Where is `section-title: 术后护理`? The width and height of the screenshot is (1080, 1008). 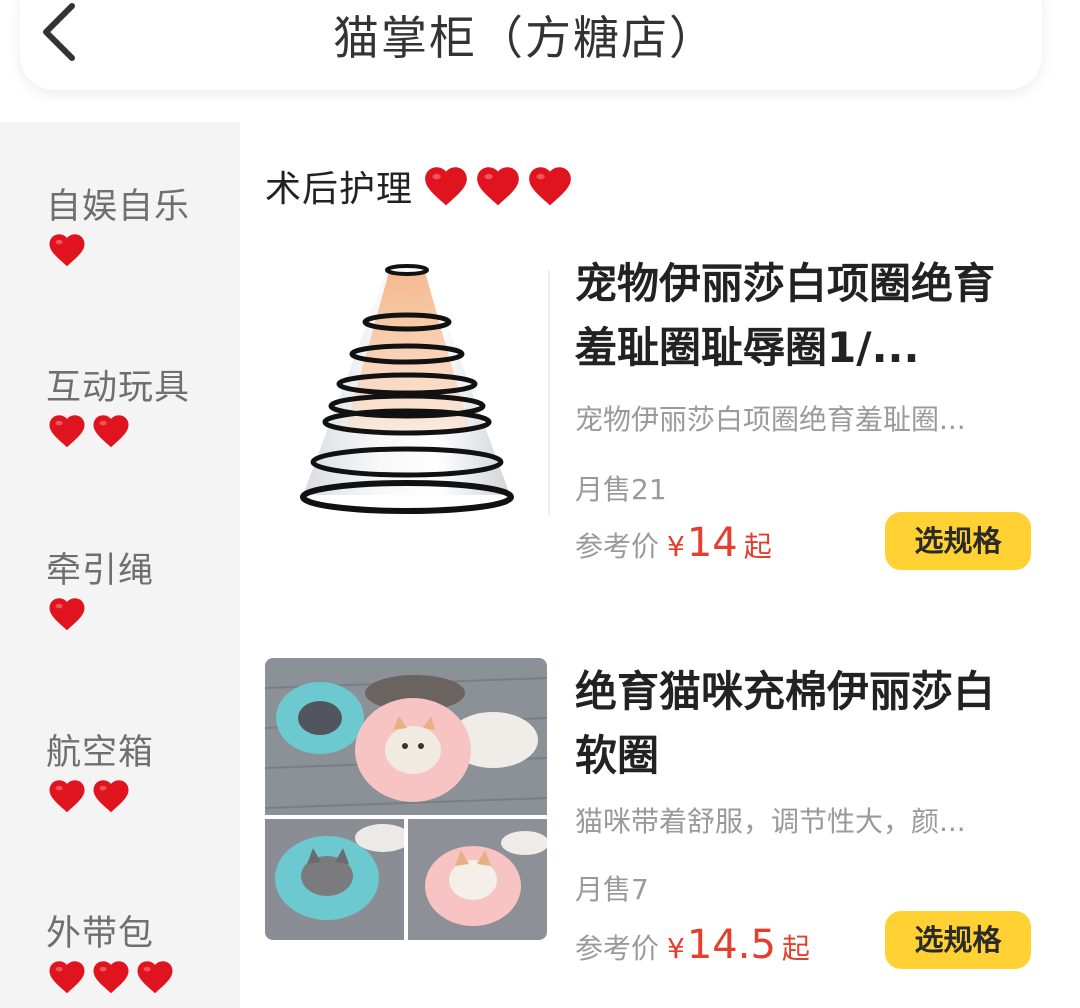
section-title: 术后护理 is located at coordinates (339, 189).